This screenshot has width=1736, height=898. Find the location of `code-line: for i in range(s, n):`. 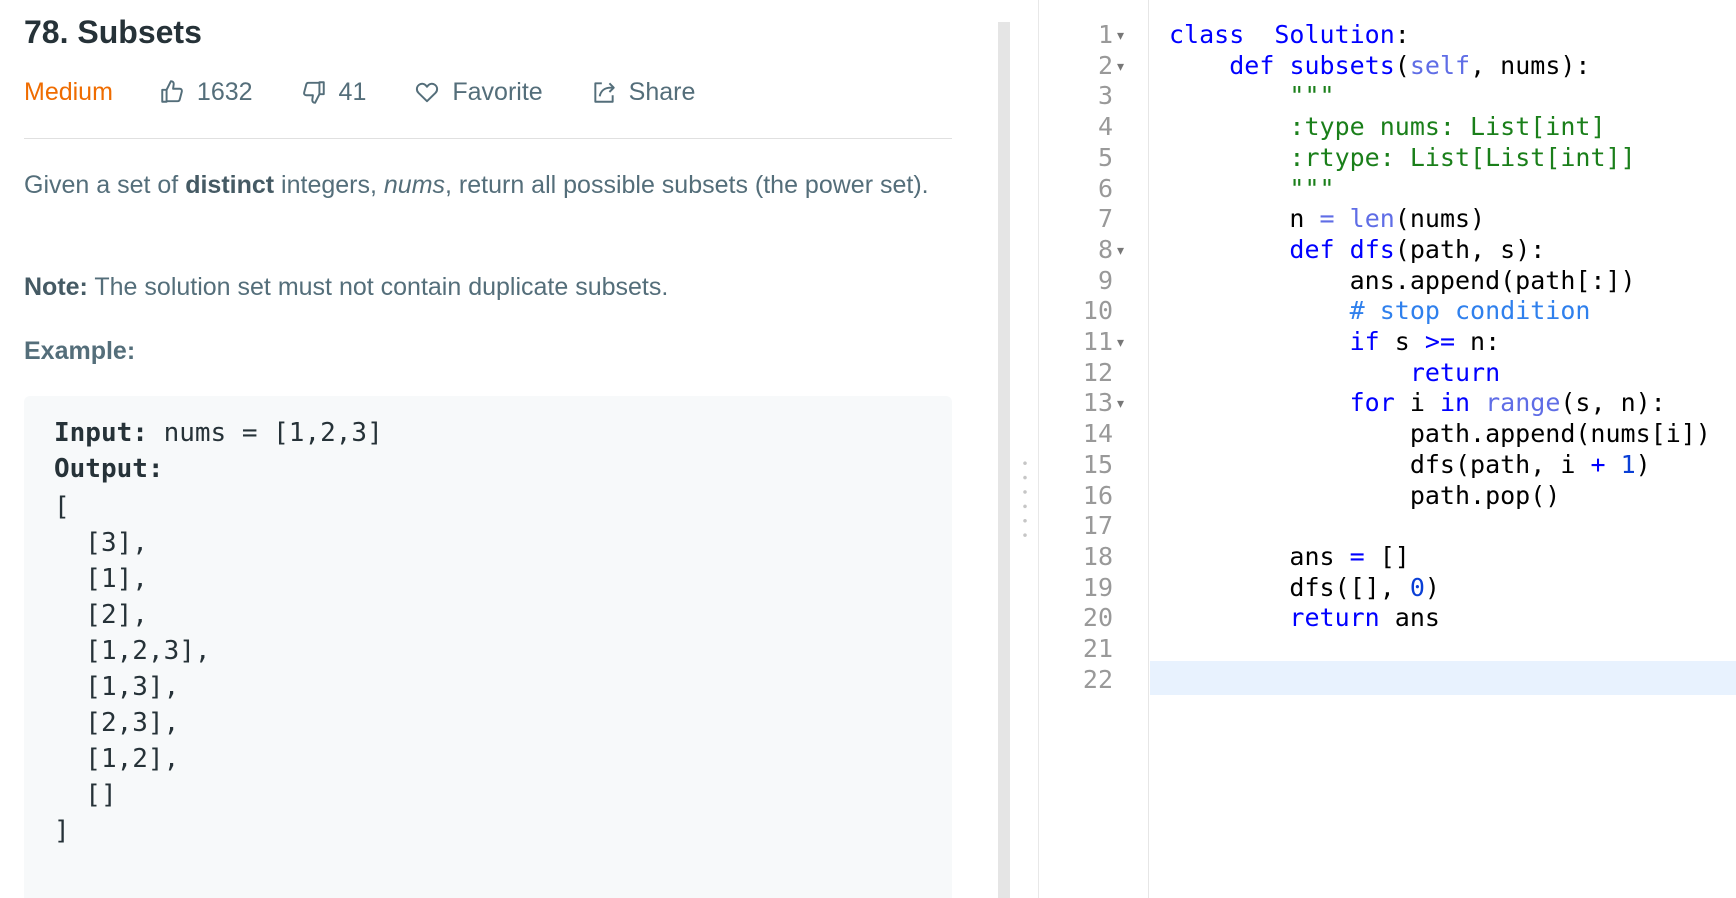

code-line: for i in range(s, n): is located at coordinates (1417, 403).